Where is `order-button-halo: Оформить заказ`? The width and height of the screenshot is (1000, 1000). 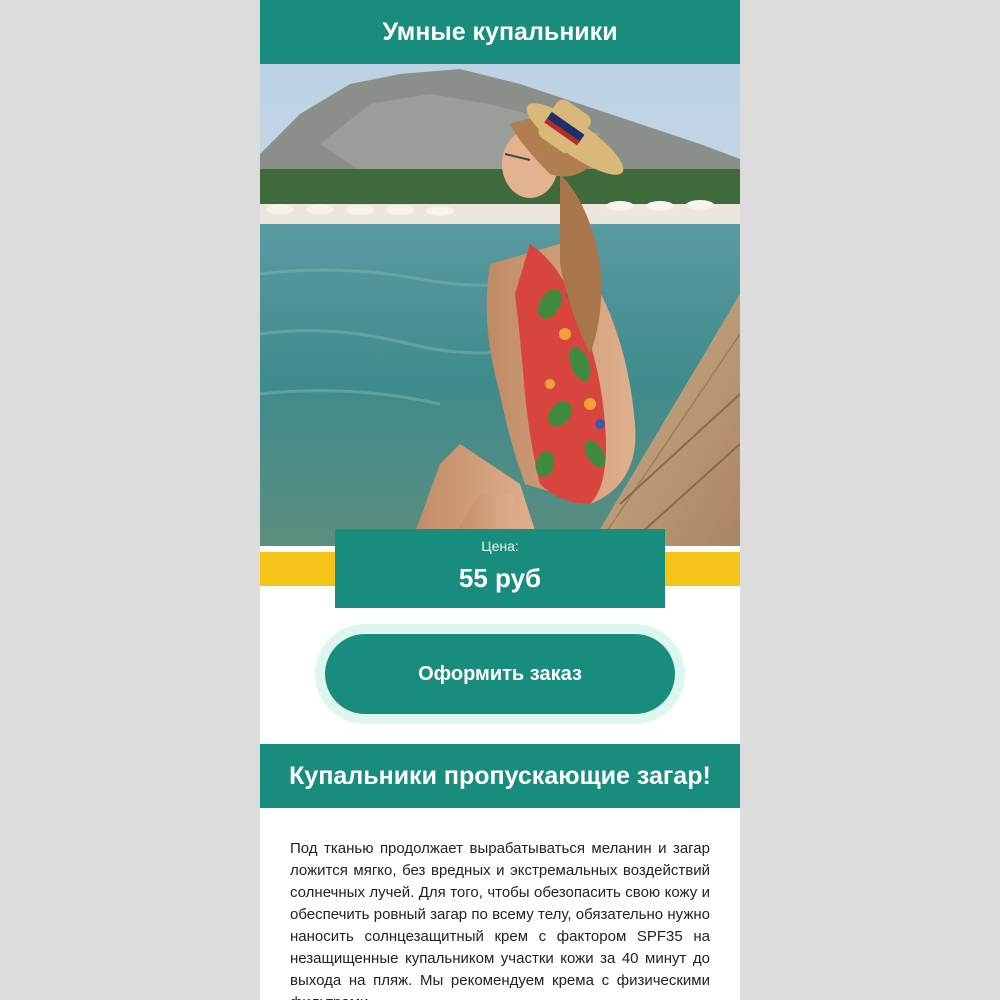
order-button-halo: Оформить заказ is located at coordinates (500, 674).